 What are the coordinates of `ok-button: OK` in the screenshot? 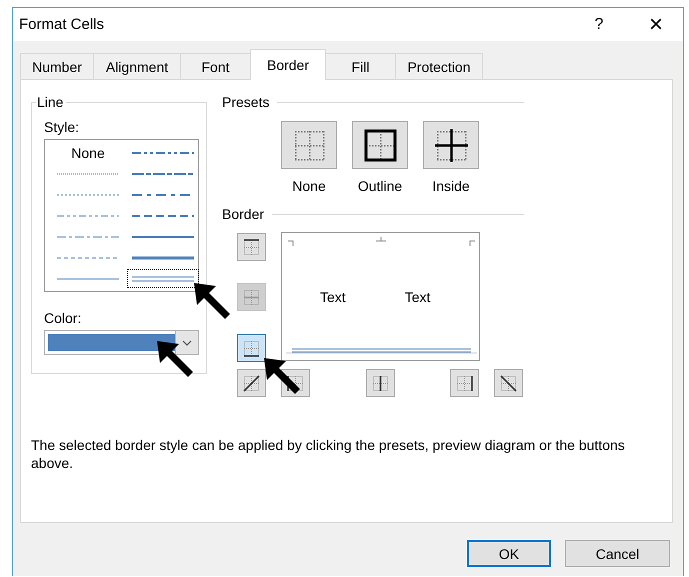 It's located at (509, 553).